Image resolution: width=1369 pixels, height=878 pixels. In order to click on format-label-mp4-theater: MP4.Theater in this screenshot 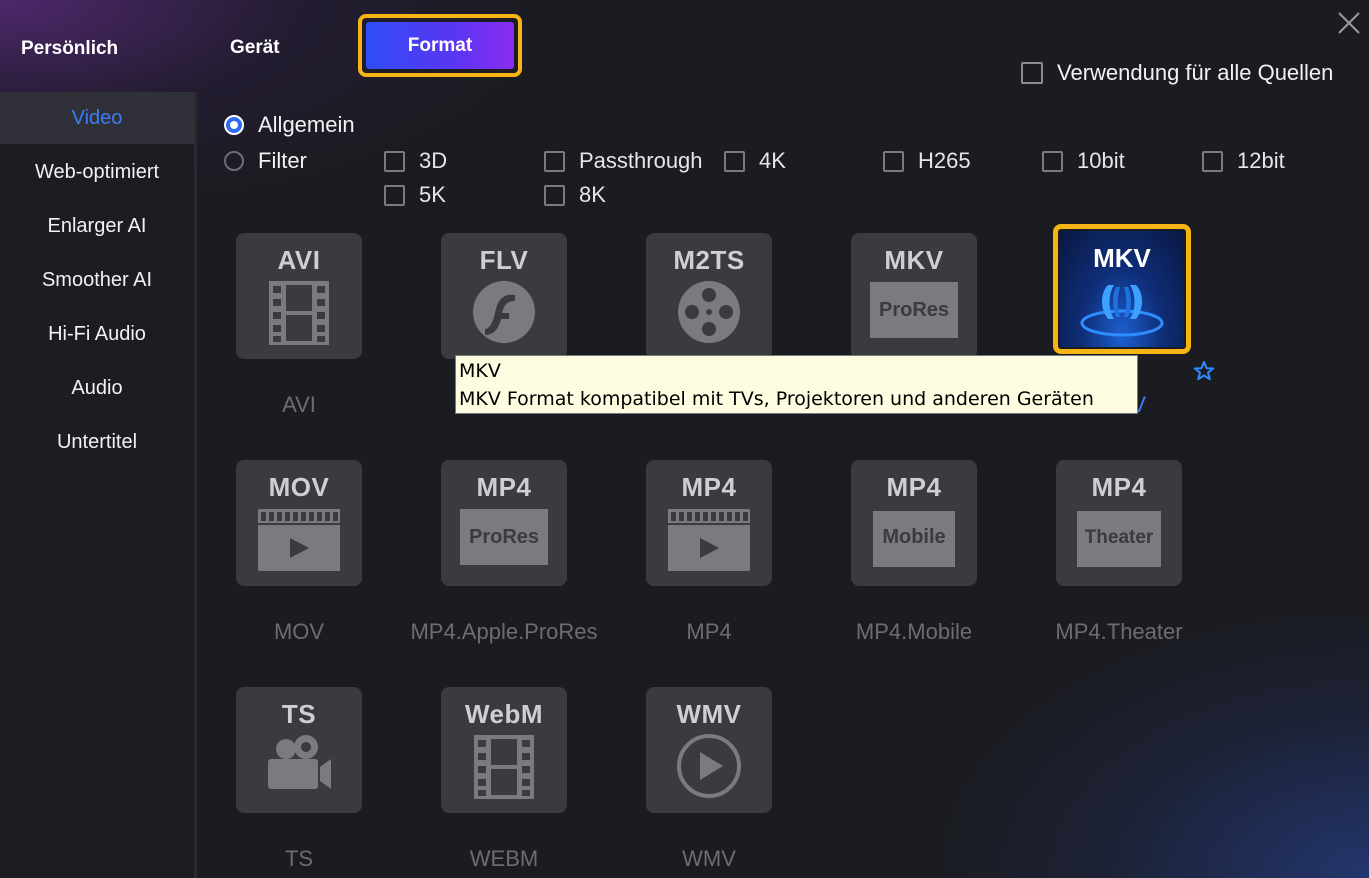, I will do `click(1119, 631)`.